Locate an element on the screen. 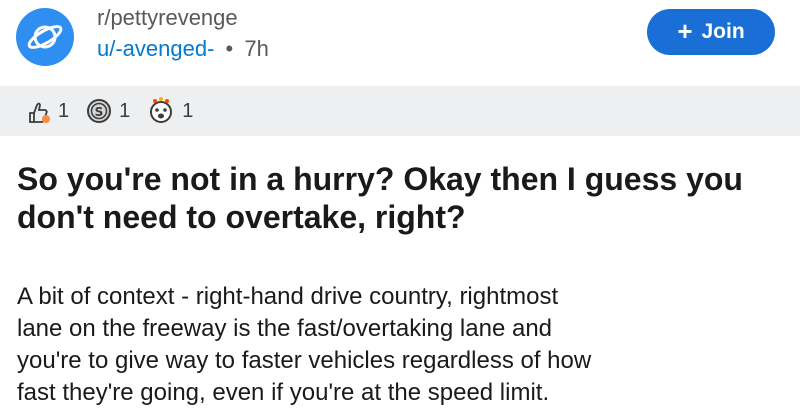 The height and width of the screenshot is (420, 800). plus-icon: + is located at coordinates (685, 31).